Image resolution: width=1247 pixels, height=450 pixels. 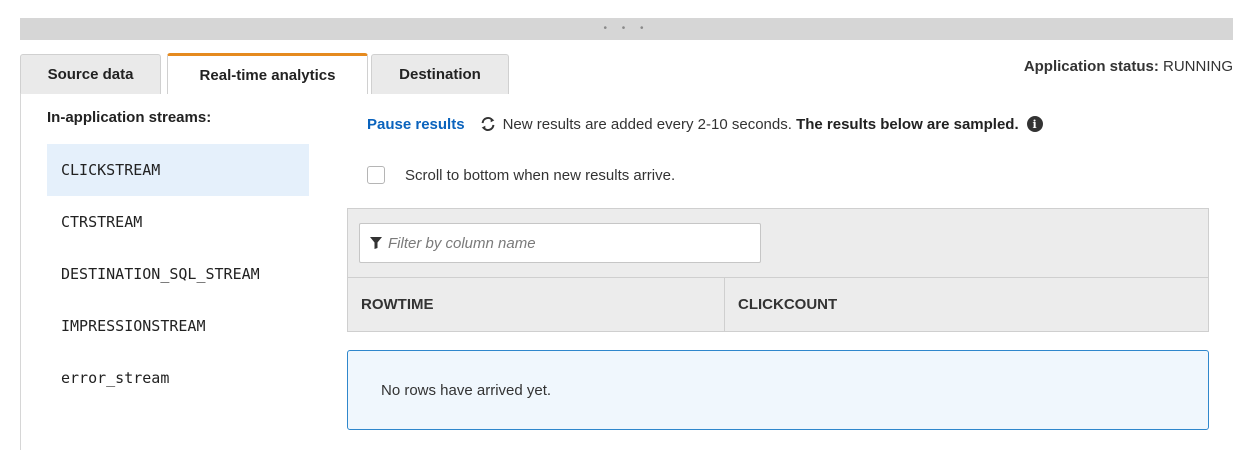 What do you see at coordinates (129, 117) in the screenshot?
I see `streams-heading: In-application streams:` at bounding box center [129, 117].